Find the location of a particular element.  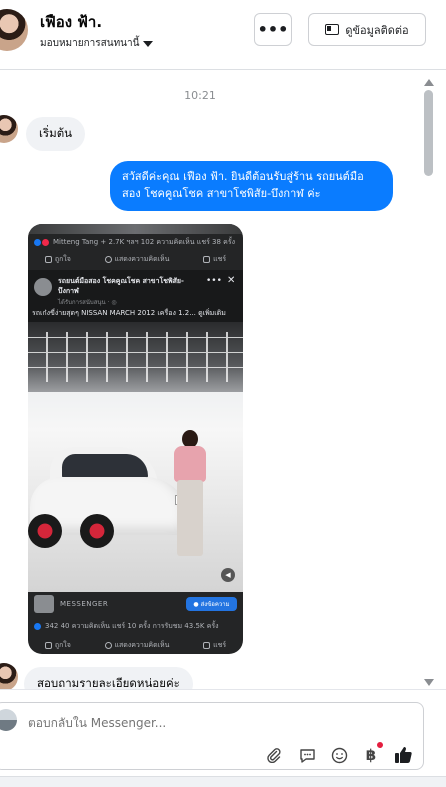

notification-dot is located at coordinates (380, 745).